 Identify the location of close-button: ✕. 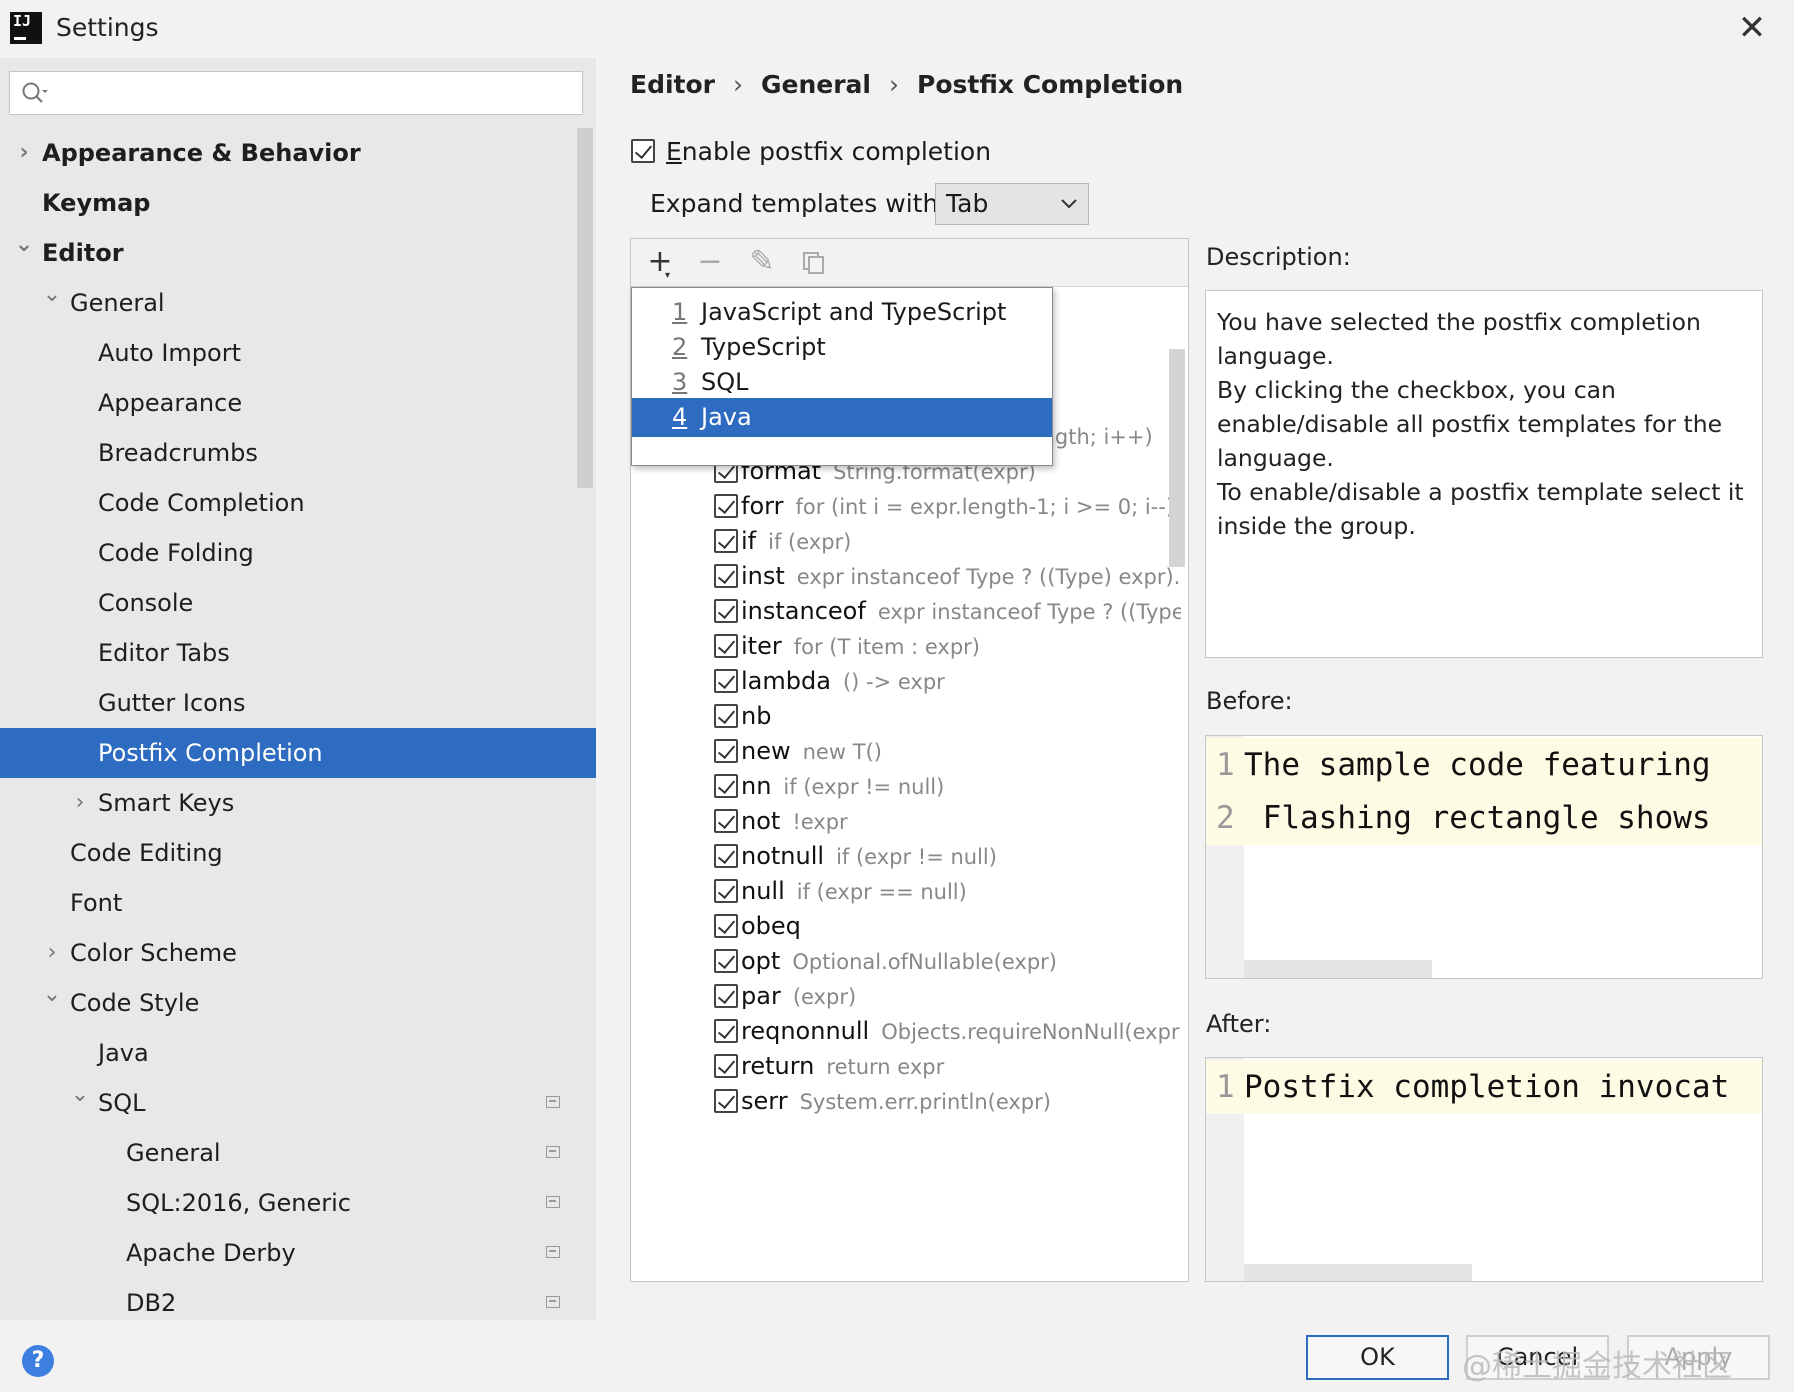
(1752, 30).